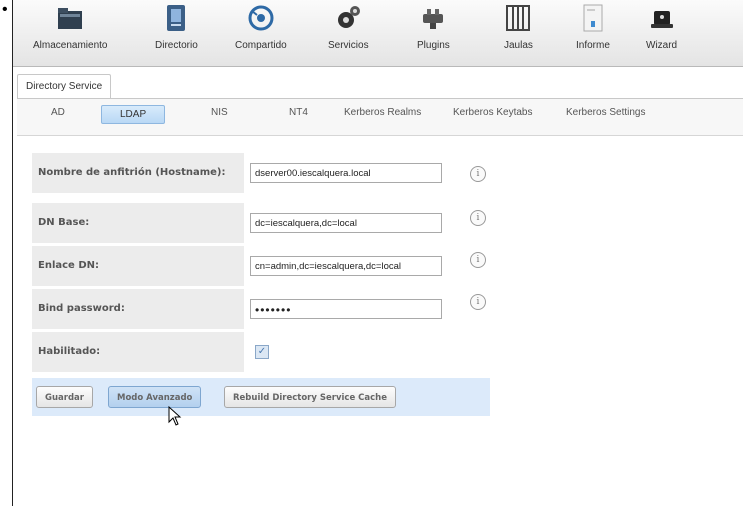 This screenshot has width=743, height=506. I want to click on toolbar-label: Jaulas, so click(518, 45).